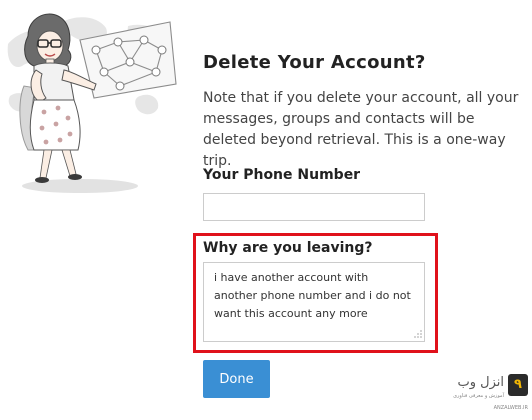  What do you see at coordinates (418, 334) in the screenshot?
I see `resize-grip-icon` at bounding box center [418, 334].